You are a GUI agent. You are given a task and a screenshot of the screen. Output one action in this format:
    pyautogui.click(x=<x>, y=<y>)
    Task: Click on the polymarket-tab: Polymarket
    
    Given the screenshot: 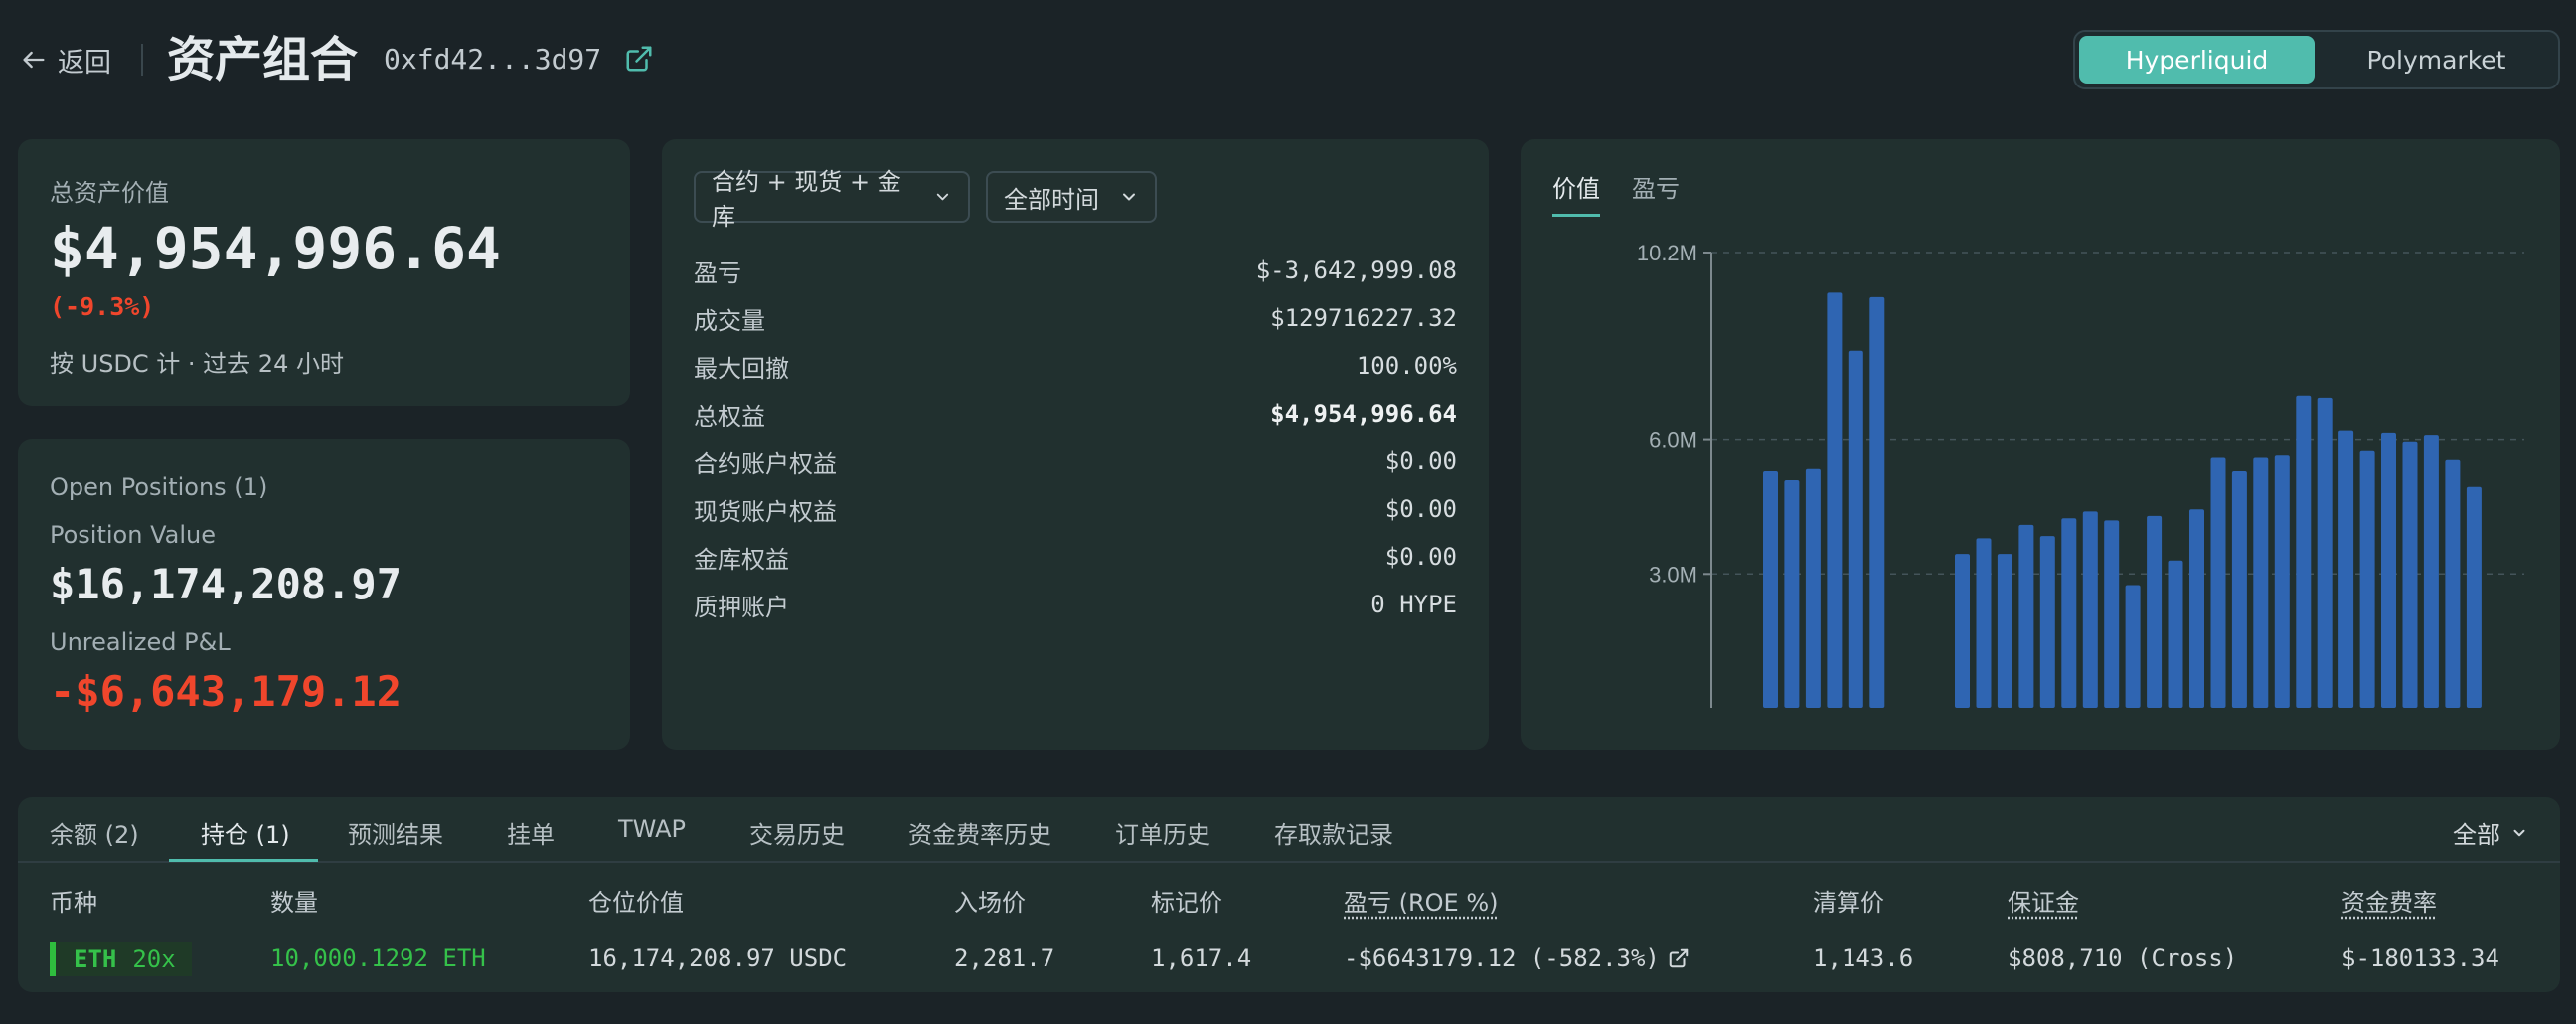 What is the action you would take?
    pyautogui.click(x=2436, y=60)
    